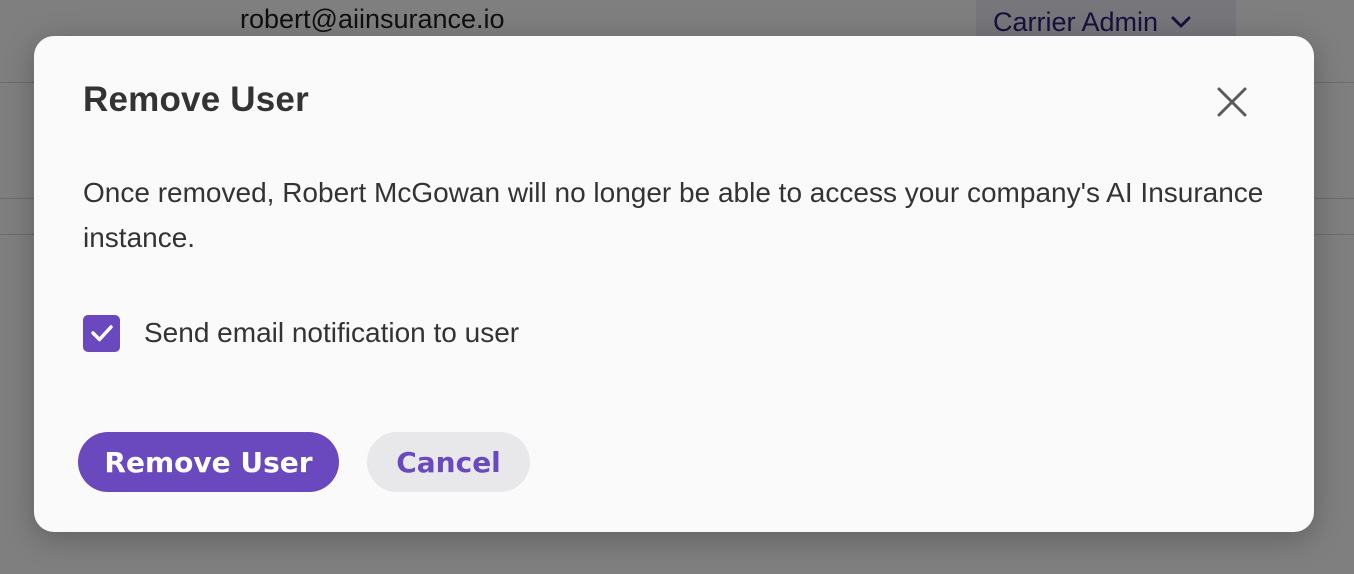 The image size is (1354, 574). I want to click on close-icon, so click(1232, 102).